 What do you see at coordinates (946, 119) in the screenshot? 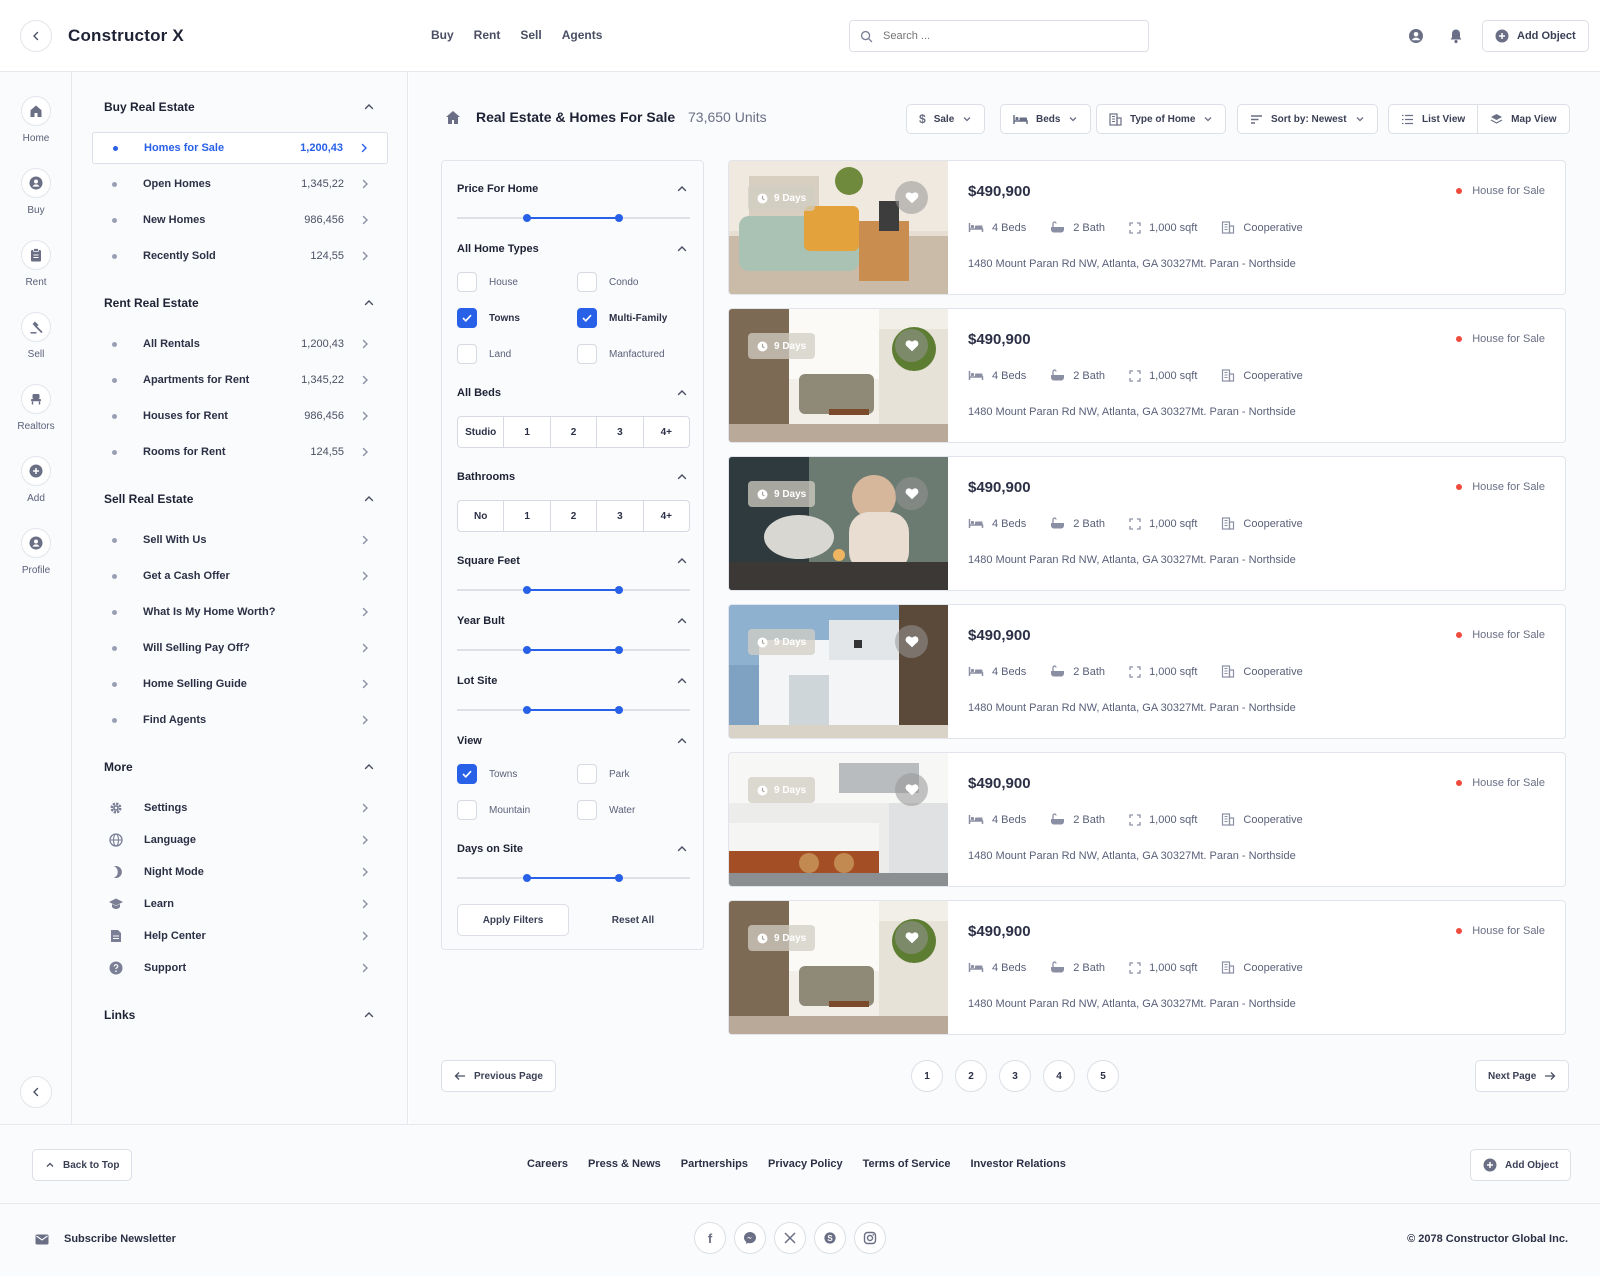
I see `sale-dropdown: $ Sale` at bounding box center [946, 119].